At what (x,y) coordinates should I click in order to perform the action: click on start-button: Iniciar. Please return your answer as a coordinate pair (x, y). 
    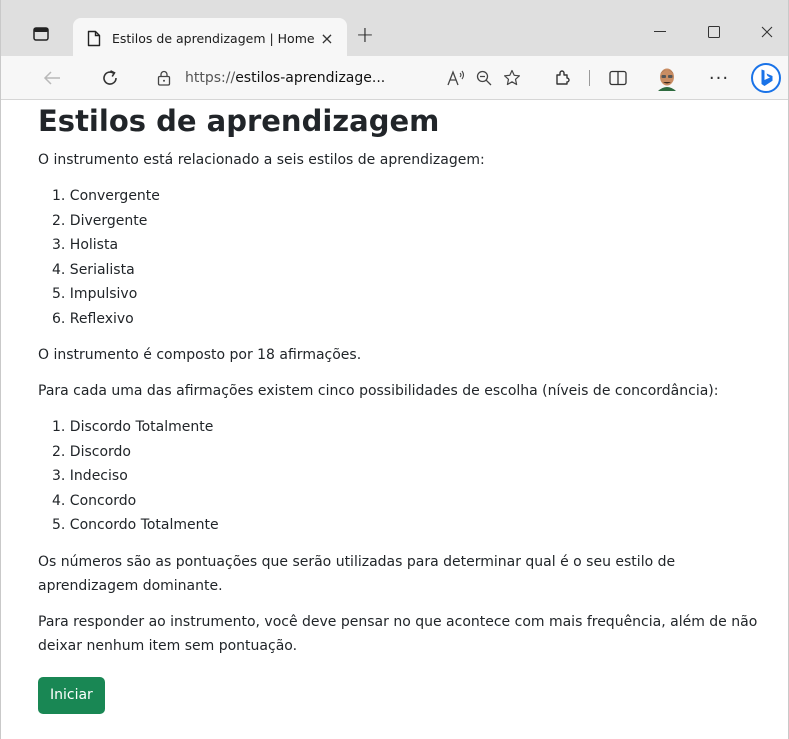
    Looking at the image, I should click on (71, 695).